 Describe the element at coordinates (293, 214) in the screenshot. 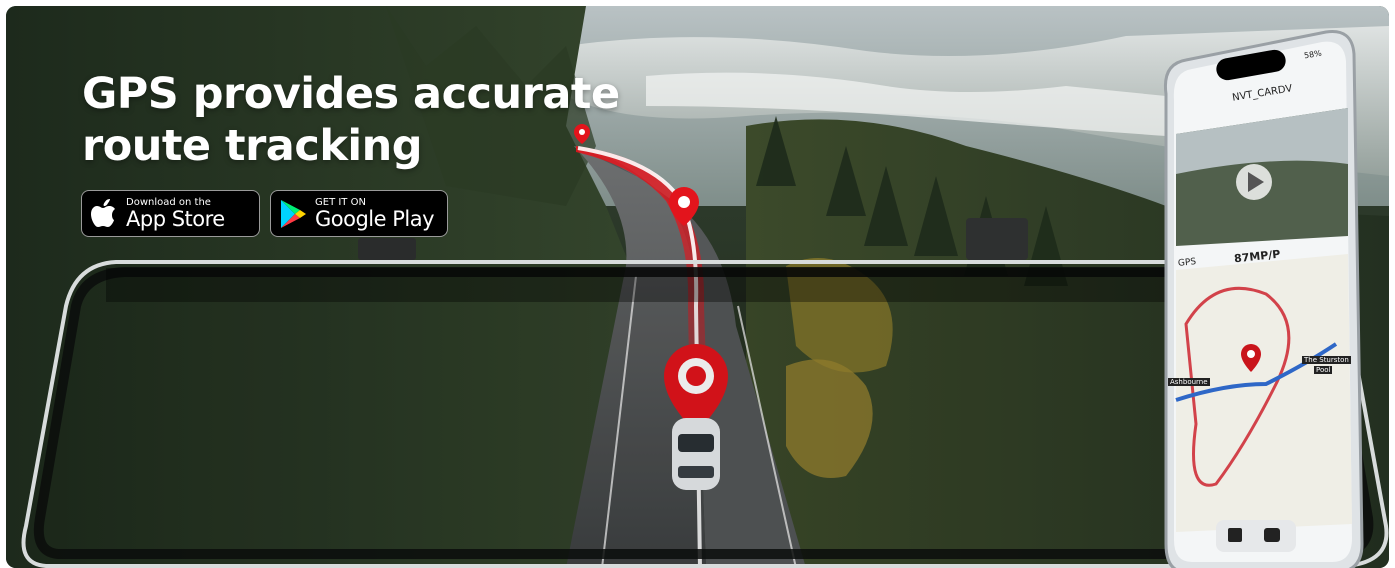

I see `google-play-icon` at that location.